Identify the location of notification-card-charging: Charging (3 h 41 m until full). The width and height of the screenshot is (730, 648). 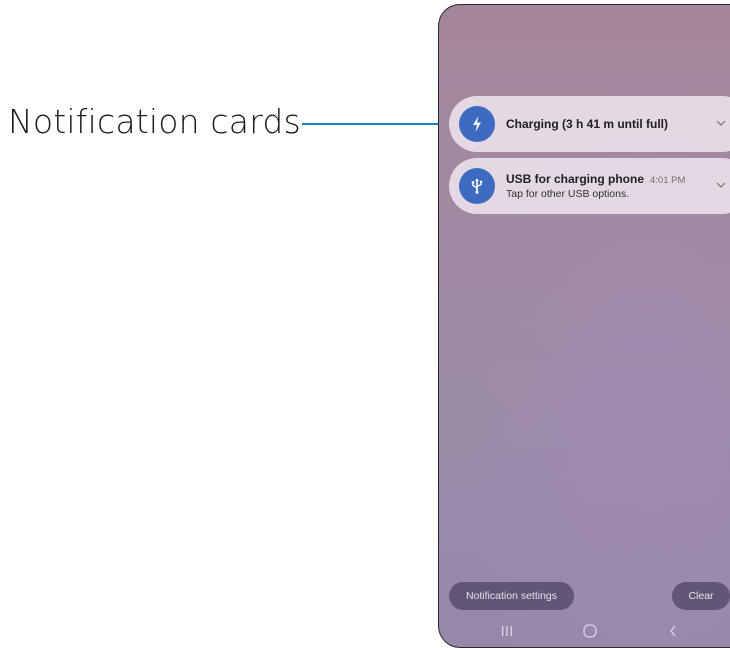
(589, 124).